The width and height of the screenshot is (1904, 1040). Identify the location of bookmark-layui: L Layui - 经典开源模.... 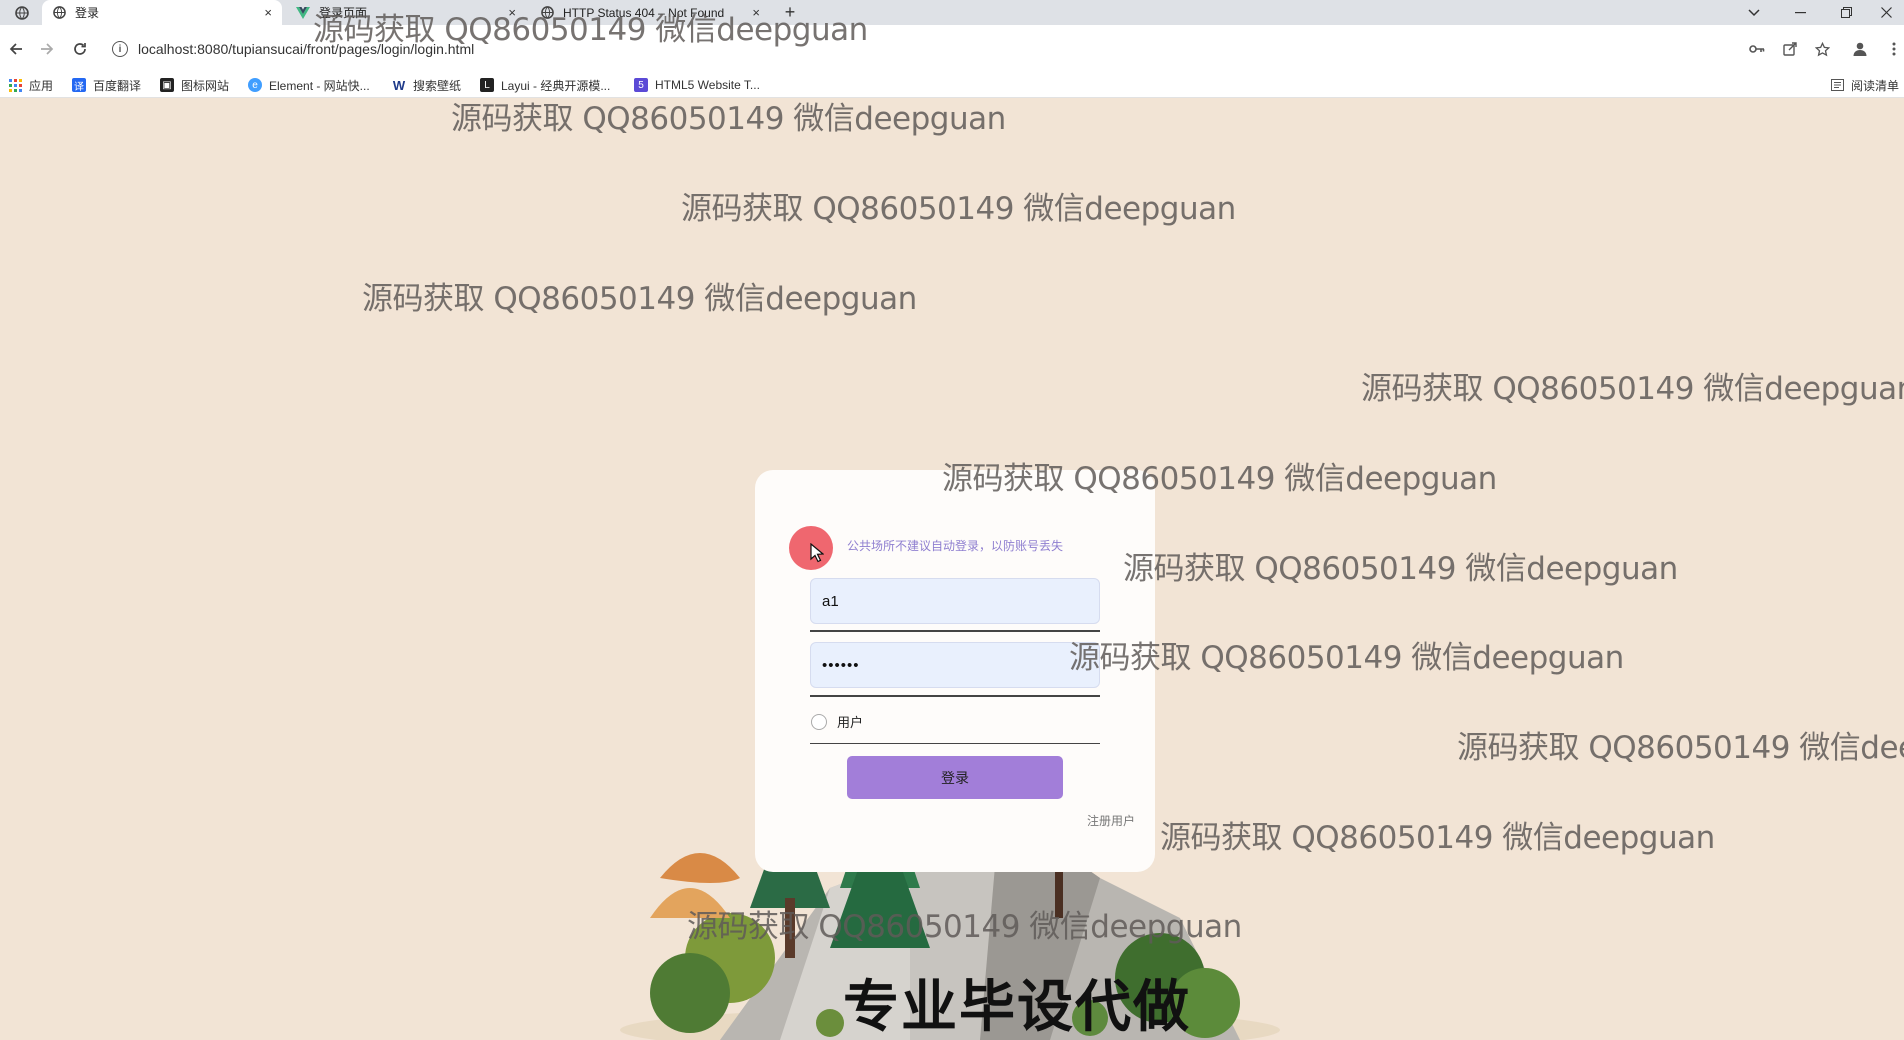
(545, 85).